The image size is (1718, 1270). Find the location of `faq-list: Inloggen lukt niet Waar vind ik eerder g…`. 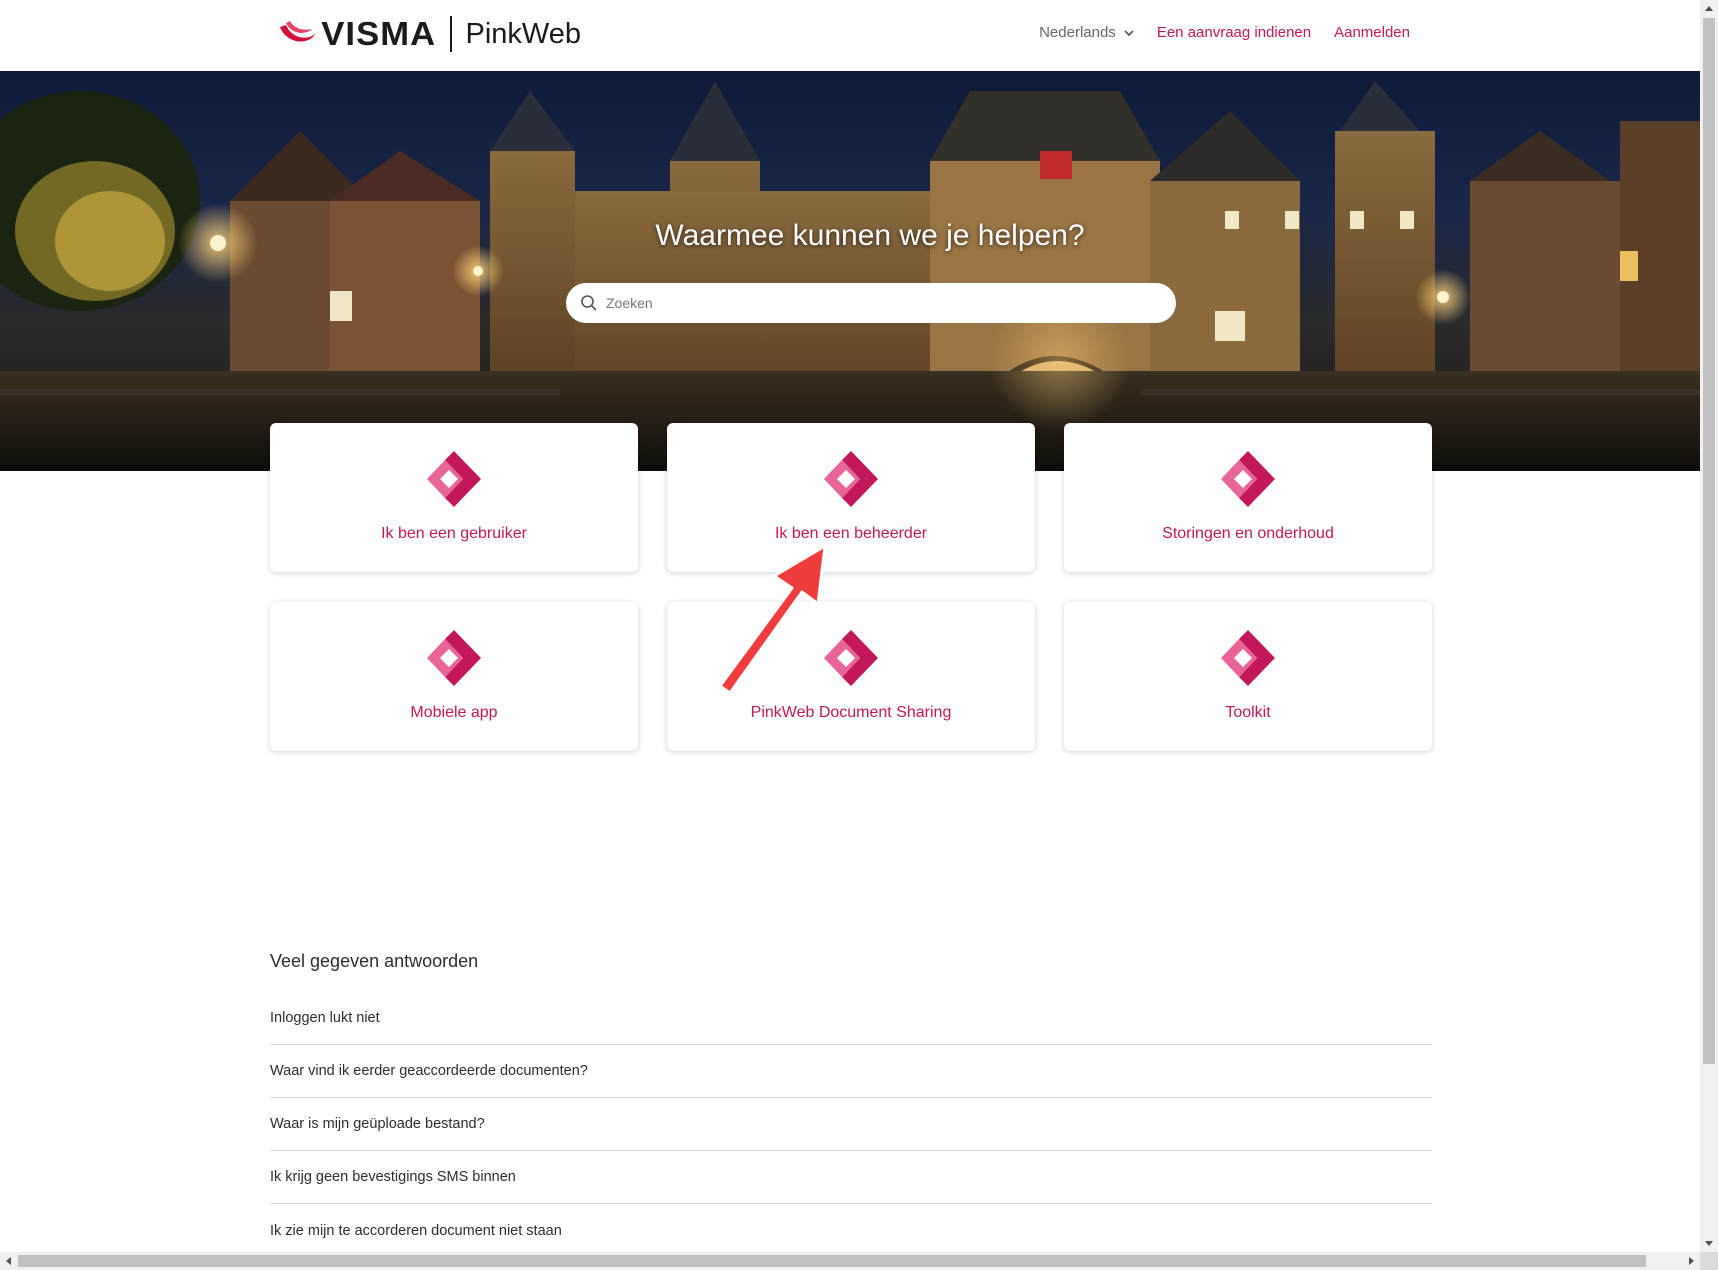

faq-list: Inloggen lukt niet Waar vind ik eerder g… is located at coordinates (851, 1124).